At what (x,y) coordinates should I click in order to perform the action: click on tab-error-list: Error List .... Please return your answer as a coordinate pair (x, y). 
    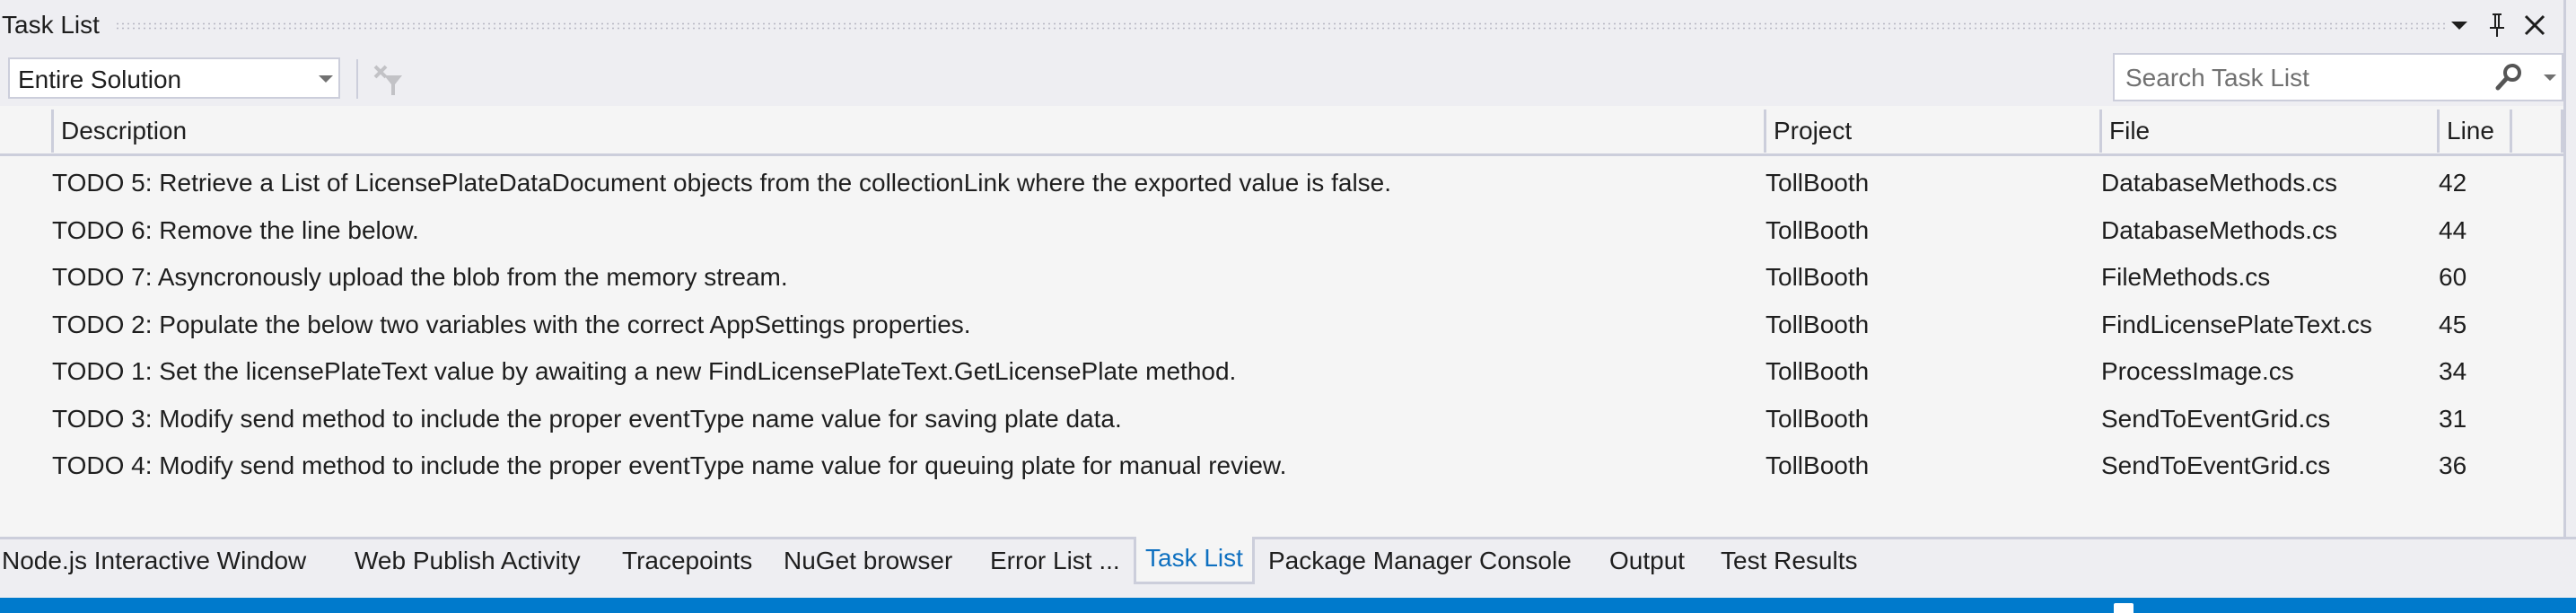
    Looking at the image, I should click on (1055, 561).